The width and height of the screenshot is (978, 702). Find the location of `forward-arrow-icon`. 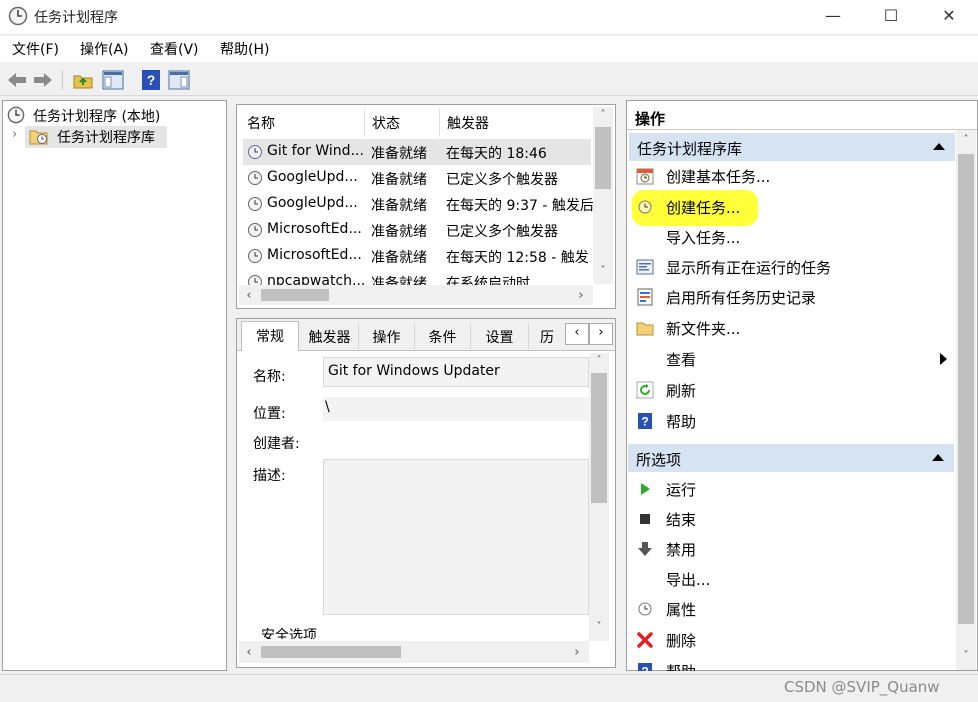

forward-arrow-icon is located at coordinates (43, 80).